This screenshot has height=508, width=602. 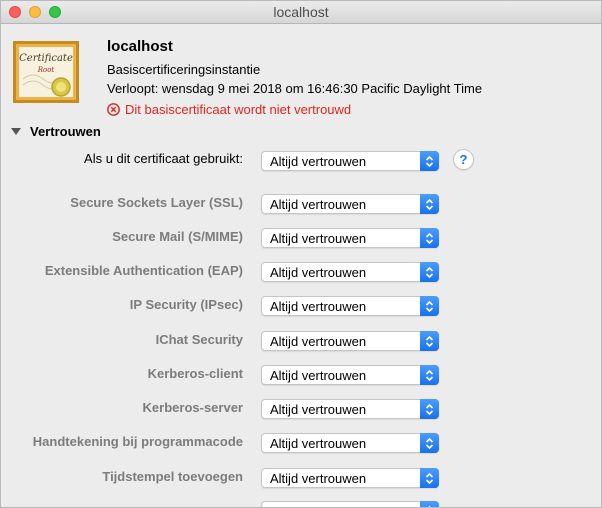 I want to click on when-using-popup: Altijd vertrouwen, so click(x=350, y=161).